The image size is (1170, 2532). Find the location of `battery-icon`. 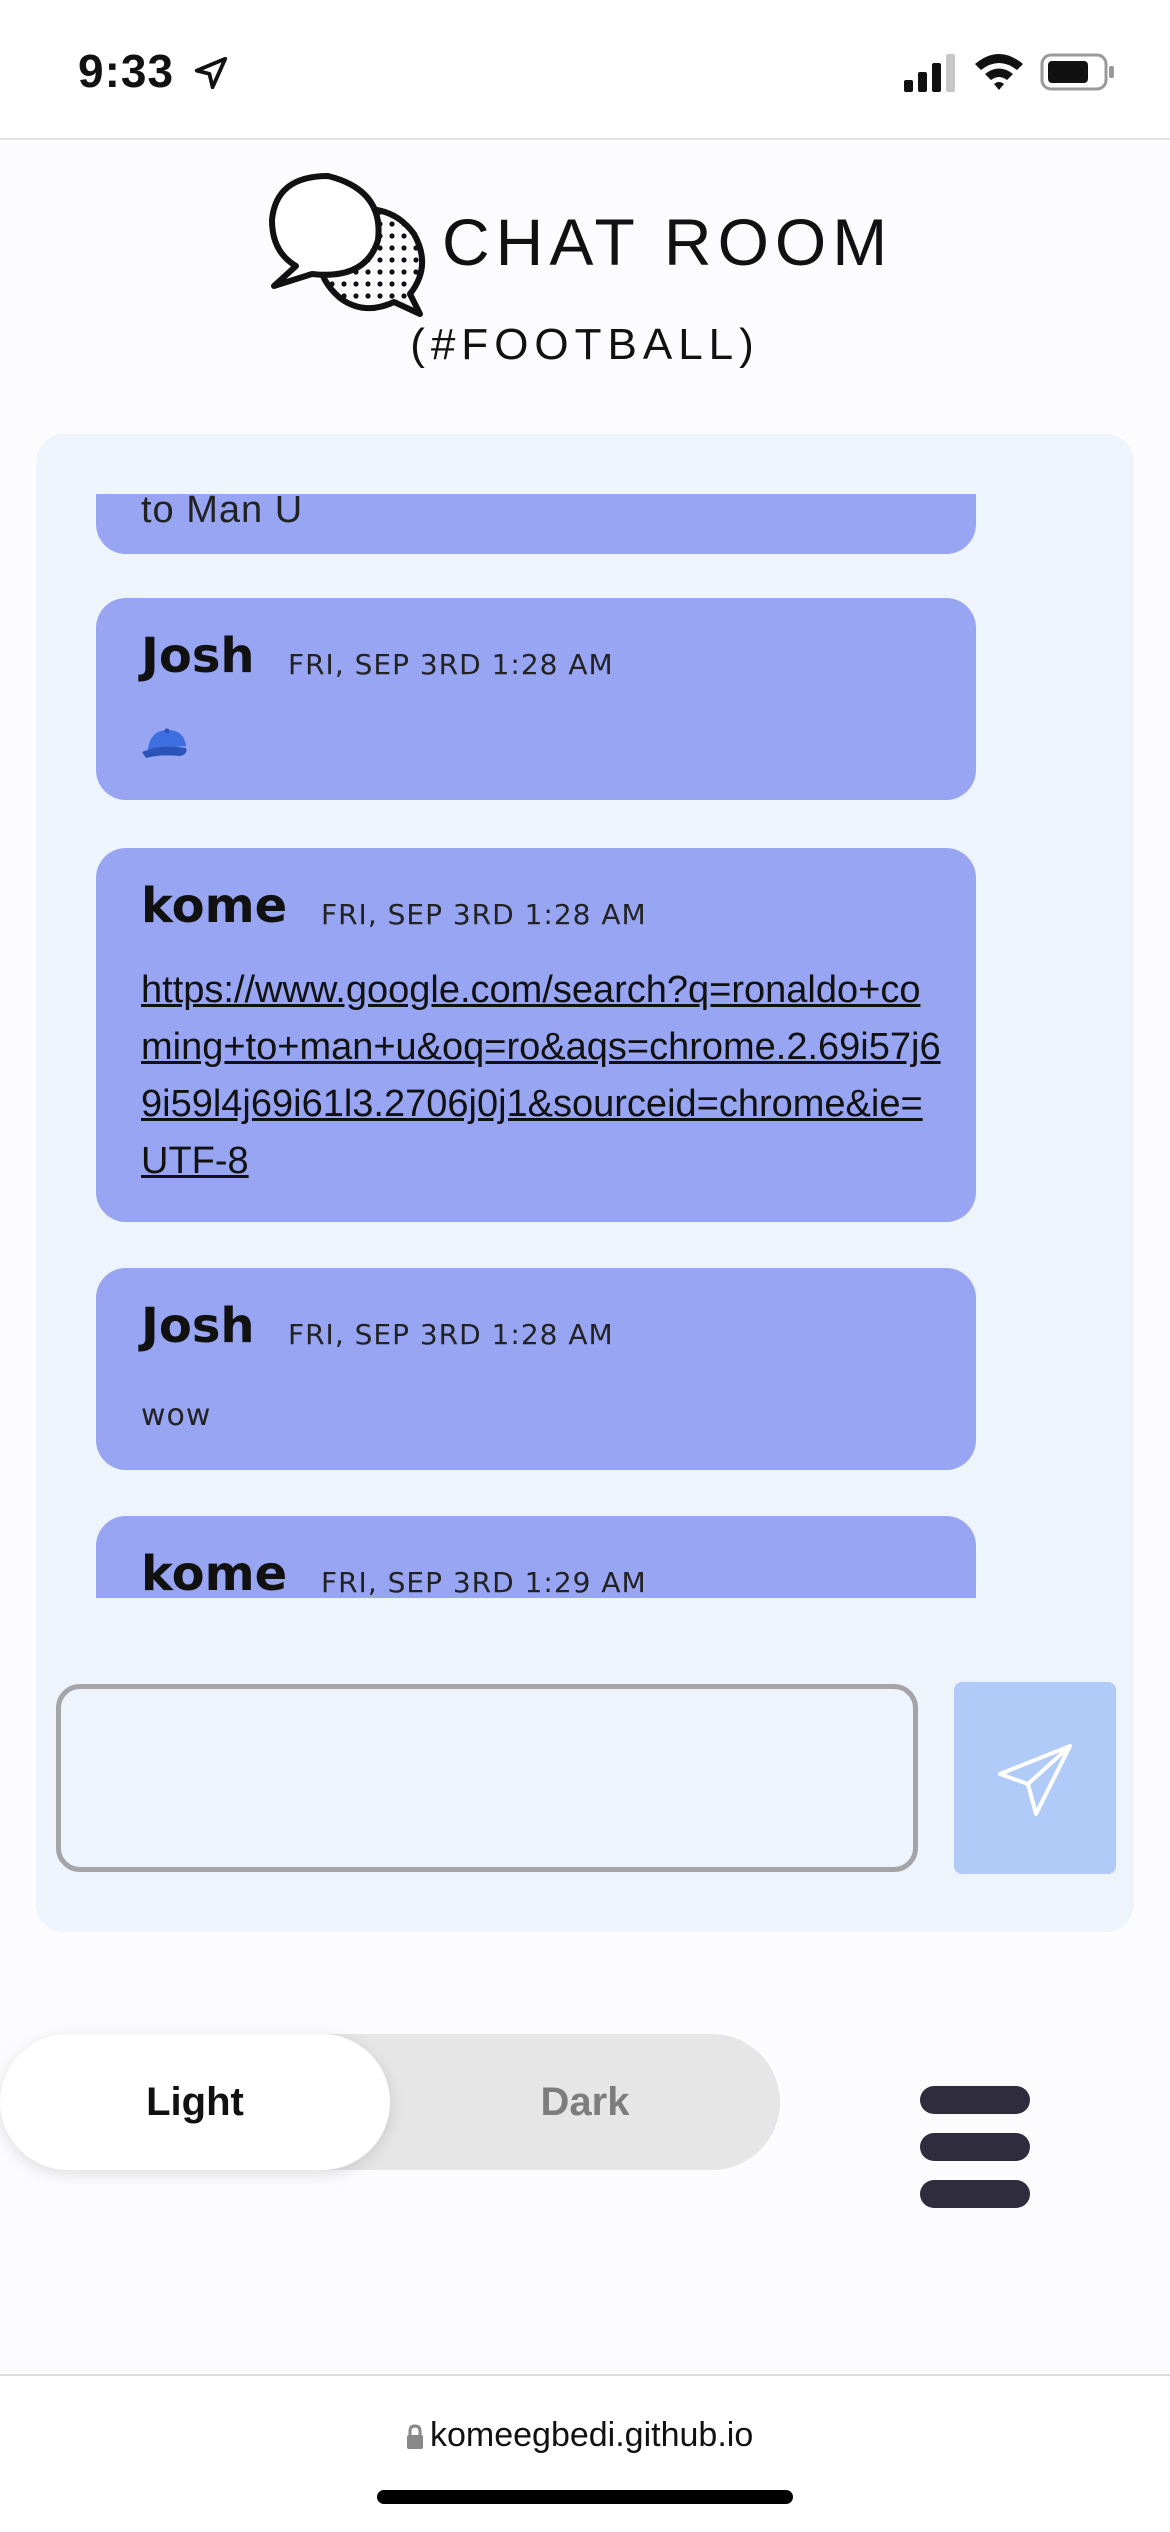

battery-icon is located at coordinates (1077, 72).